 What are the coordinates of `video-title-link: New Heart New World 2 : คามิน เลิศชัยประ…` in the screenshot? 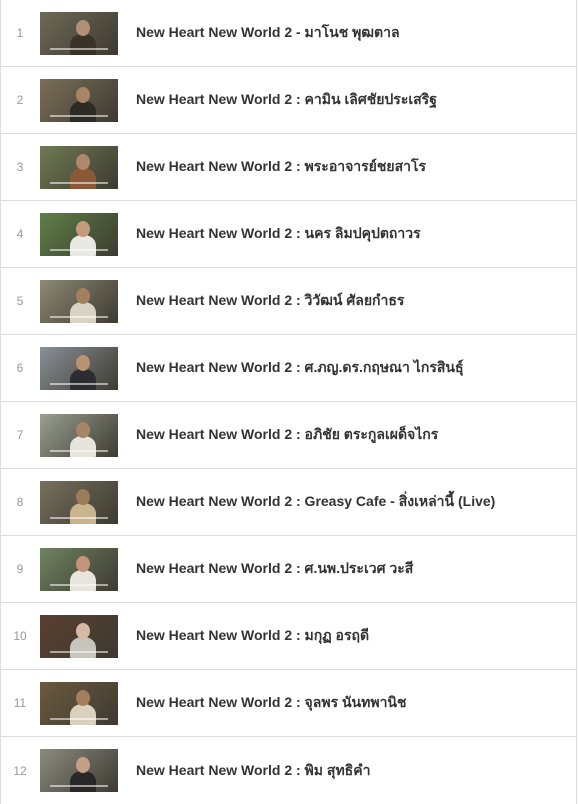 It's located at (286, 100).